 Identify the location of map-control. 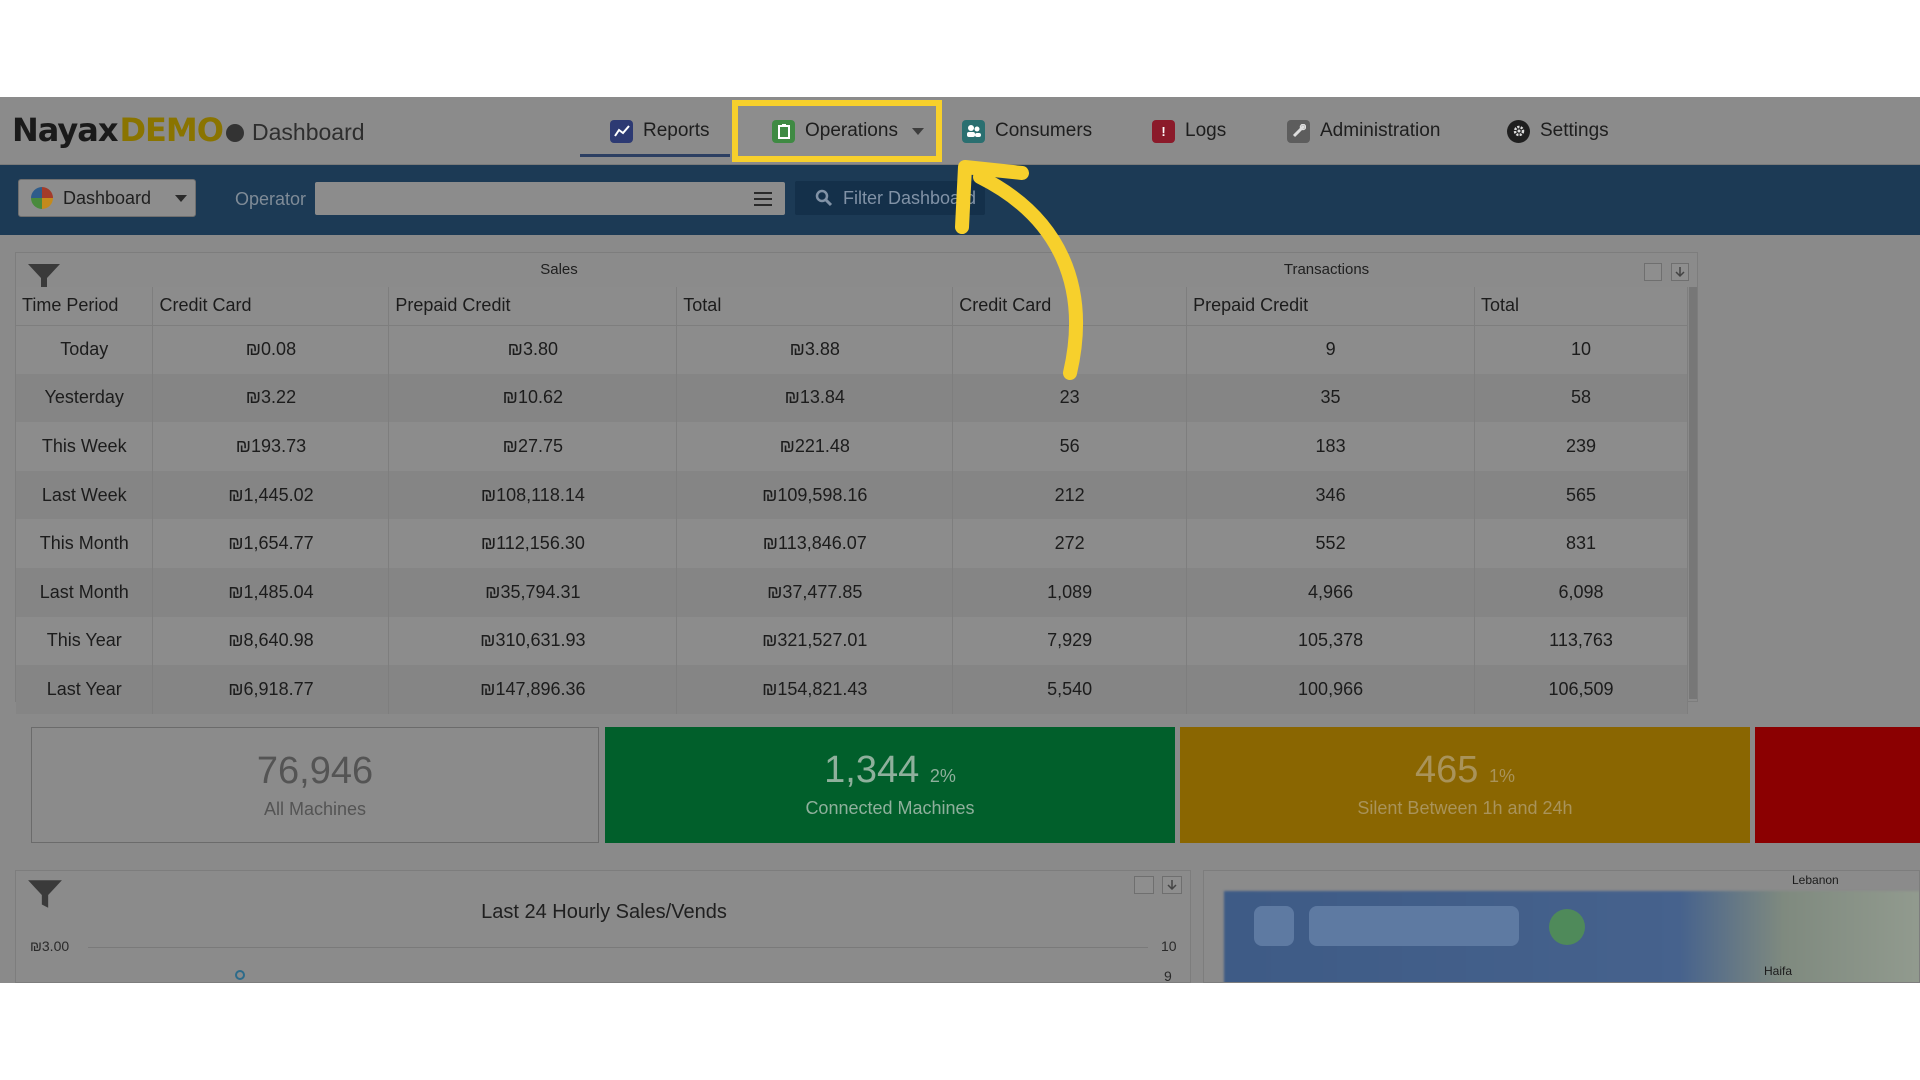
(1274, 926).